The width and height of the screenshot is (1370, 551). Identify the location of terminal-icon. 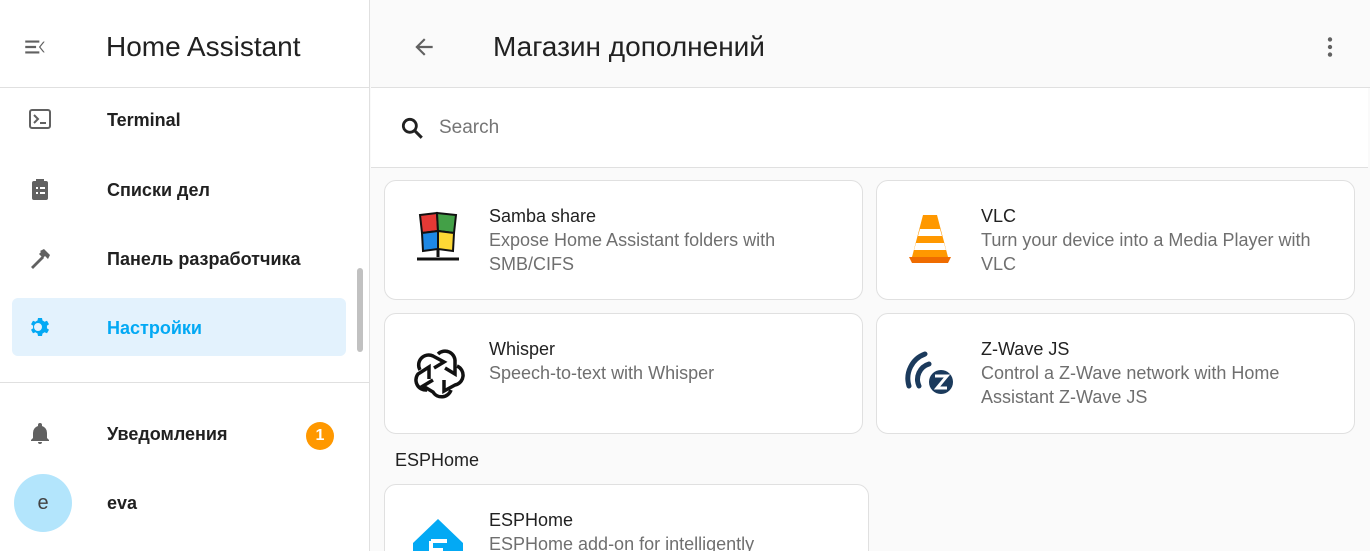
(40, 119).